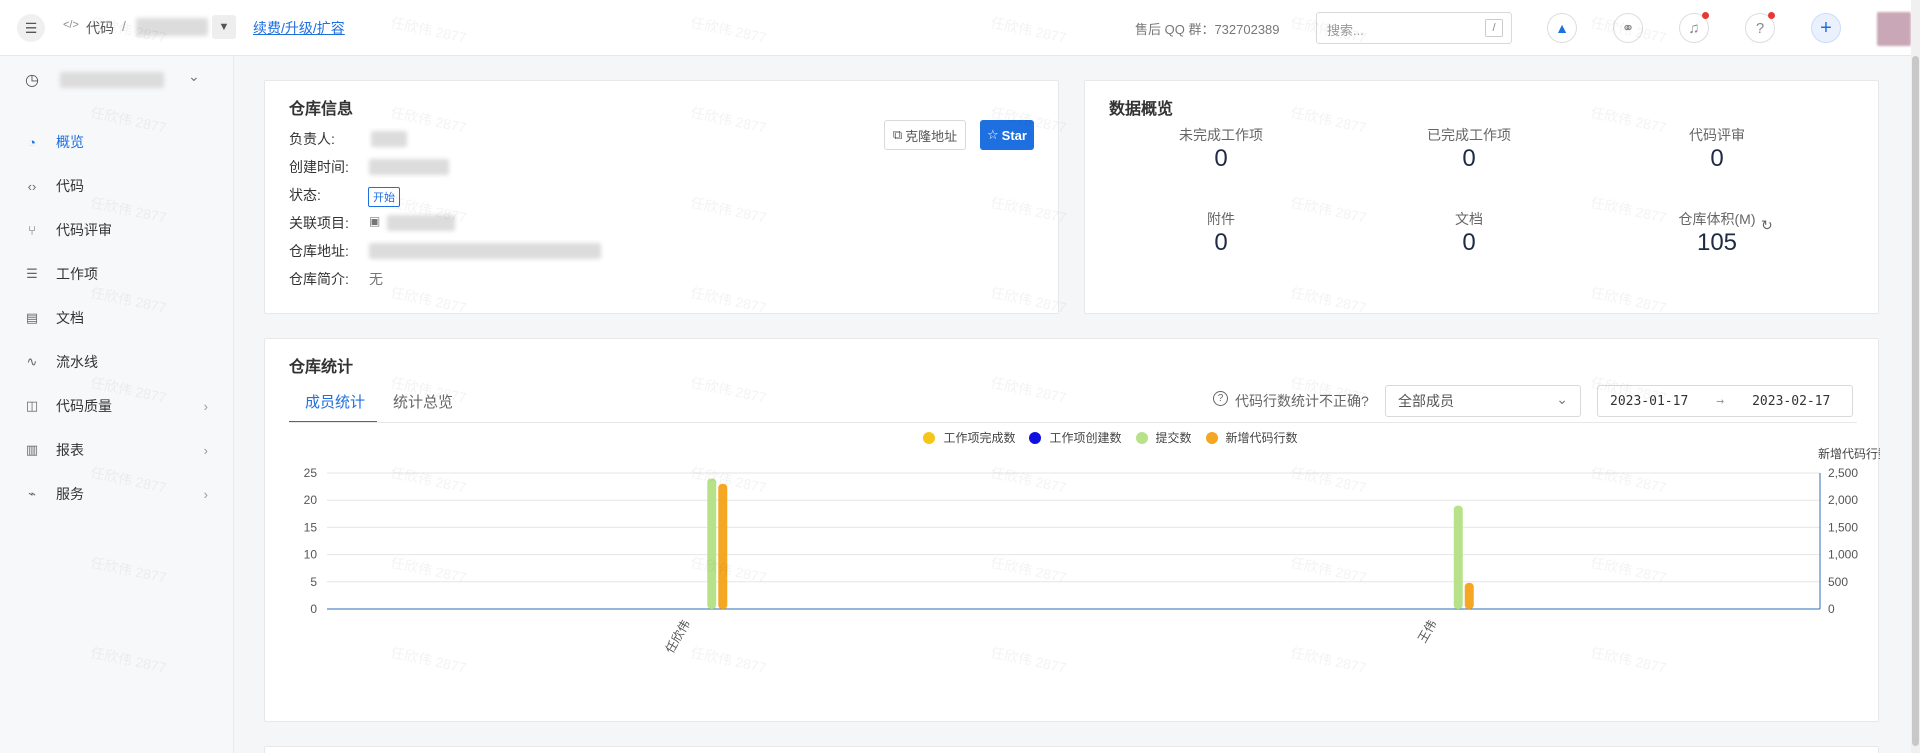  What do you see at coordinates (32, 186) in the screenshot?
I see `code-icon: ‹›` at bounding box center [32, 186].